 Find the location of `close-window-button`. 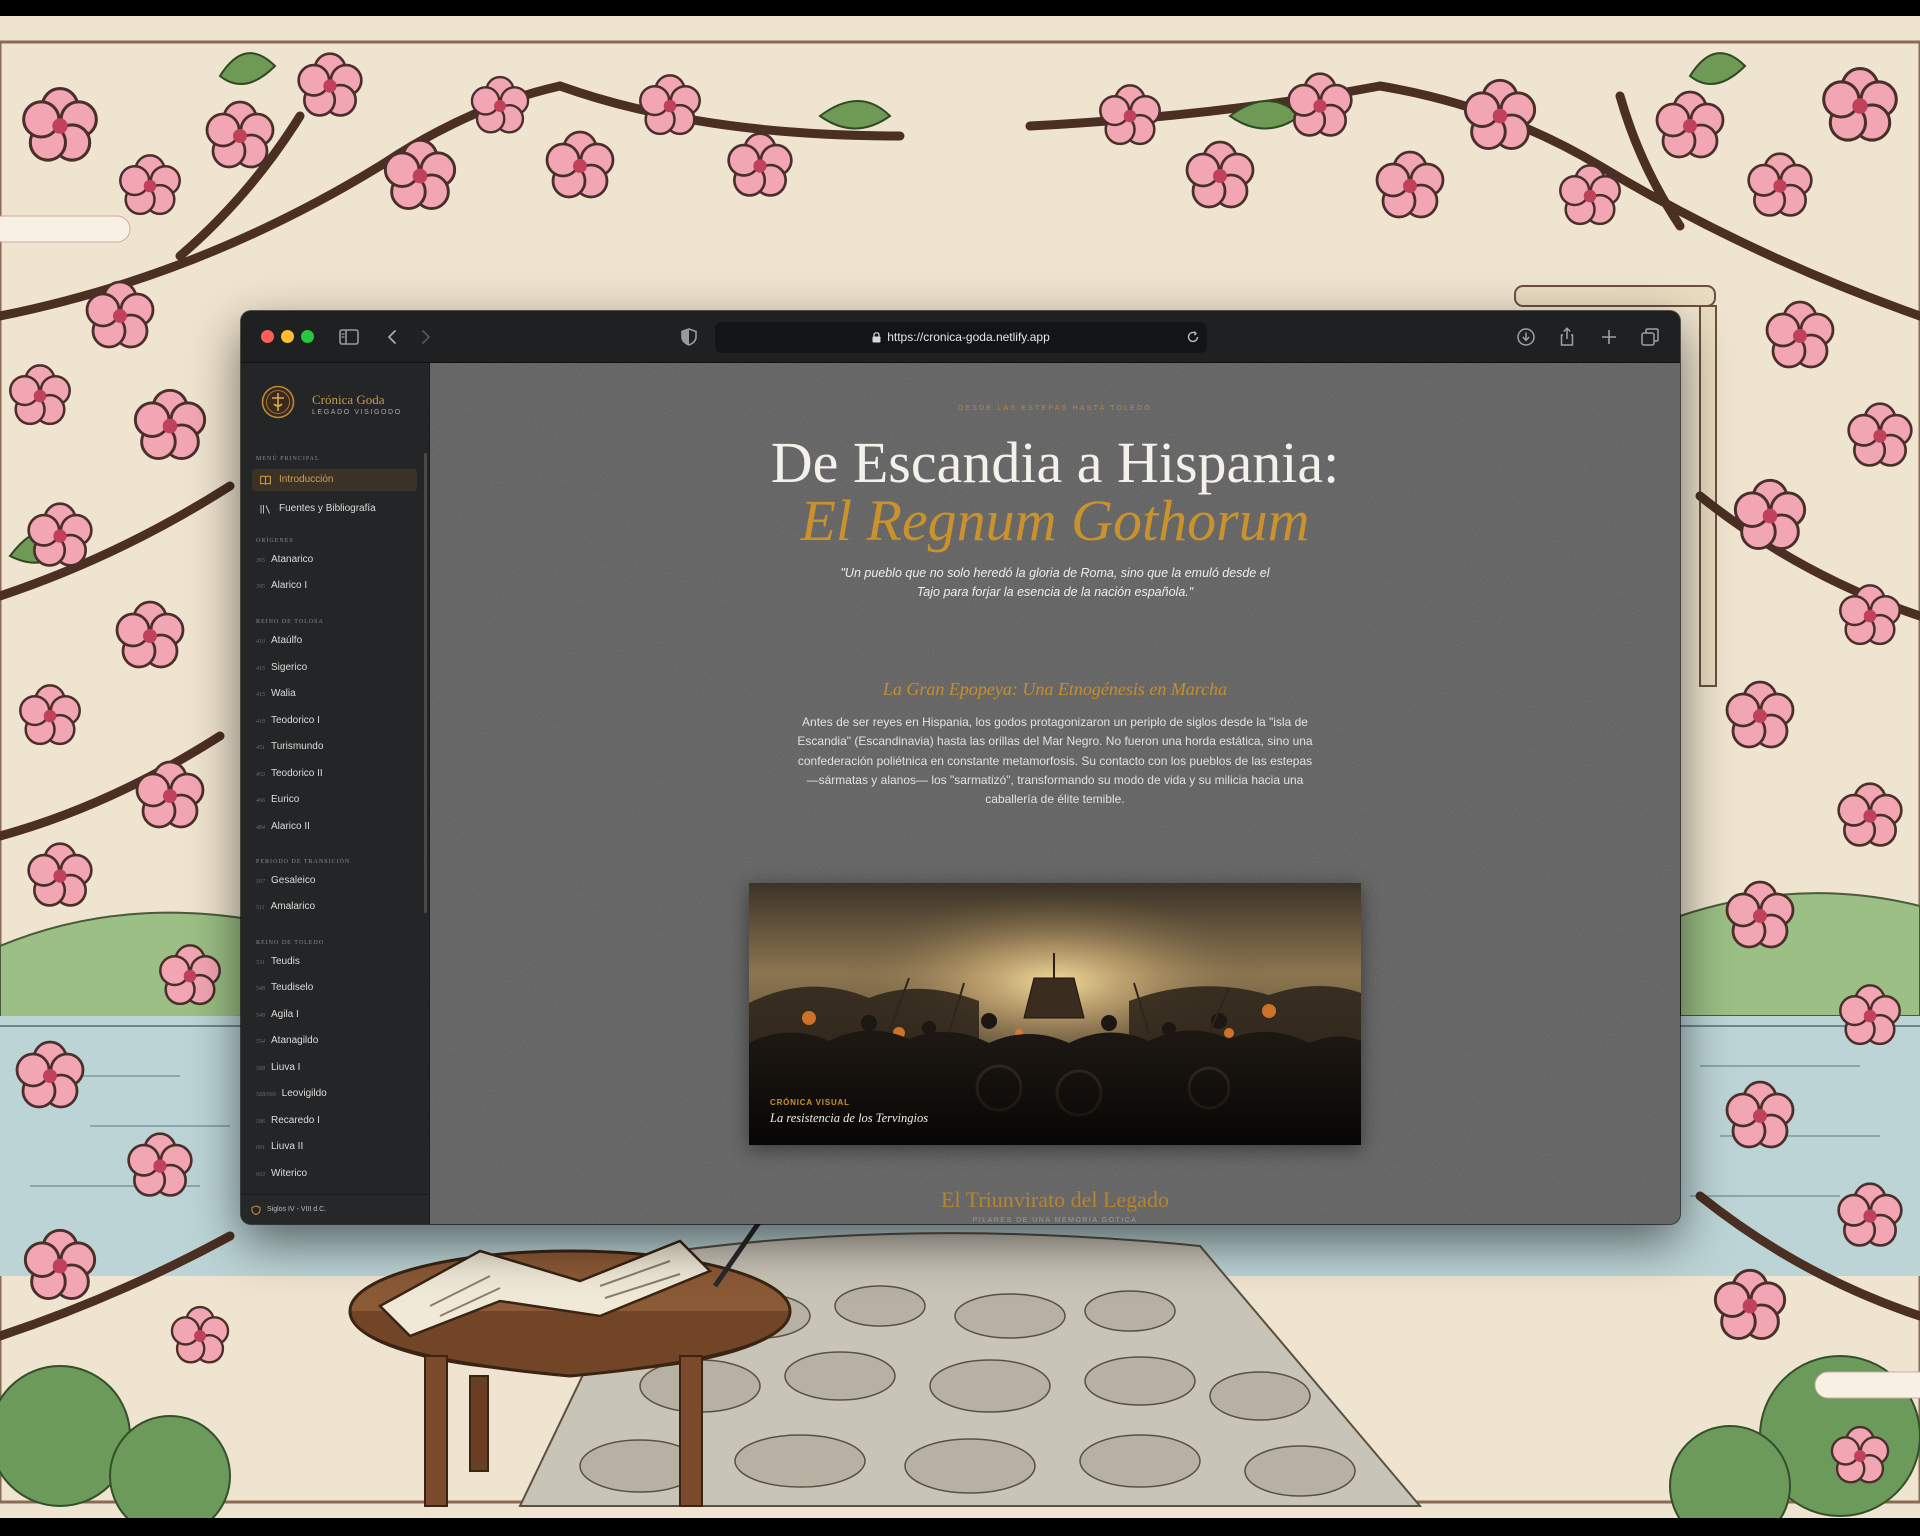

close-window-button is located at coordinates (267, 336).